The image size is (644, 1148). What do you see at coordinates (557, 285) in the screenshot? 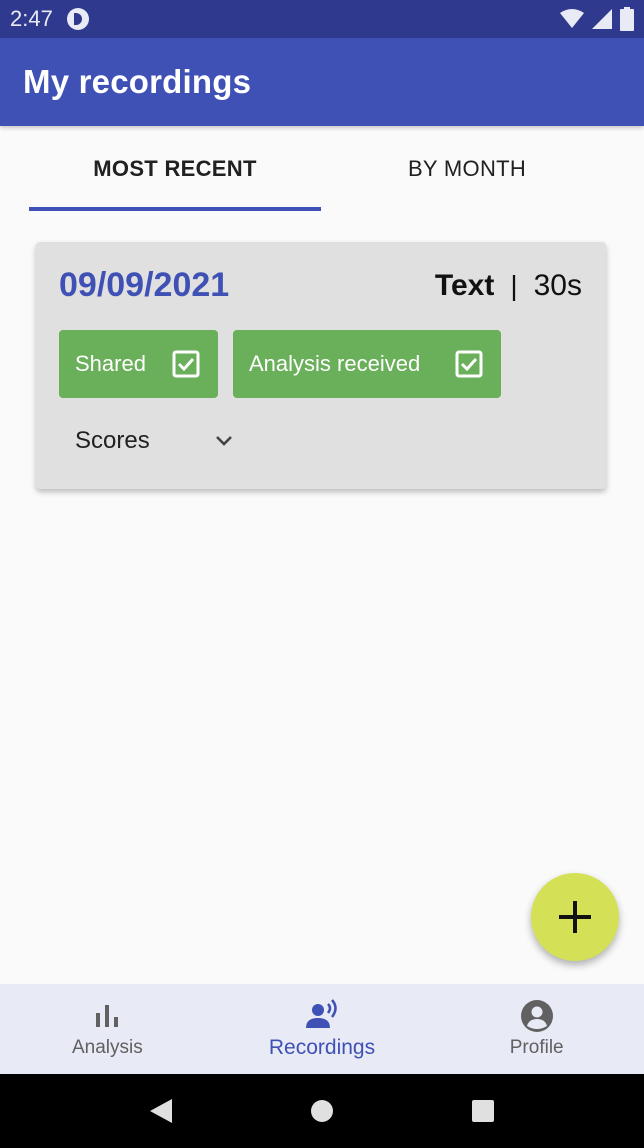
I see `recording-duration: 30s` at bounding box center [557, 285].